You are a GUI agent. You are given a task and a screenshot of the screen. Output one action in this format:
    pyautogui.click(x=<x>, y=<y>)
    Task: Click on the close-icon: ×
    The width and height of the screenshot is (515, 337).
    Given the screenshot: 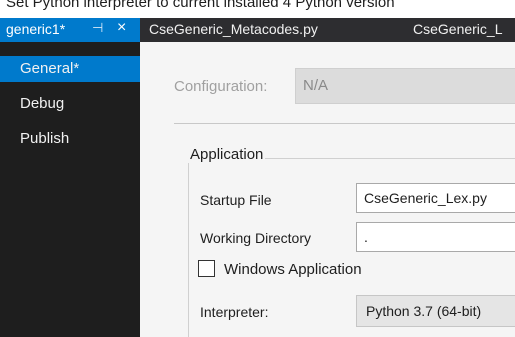 What is the action you would take?
    pyautogui.click(x=121, y=28)
    